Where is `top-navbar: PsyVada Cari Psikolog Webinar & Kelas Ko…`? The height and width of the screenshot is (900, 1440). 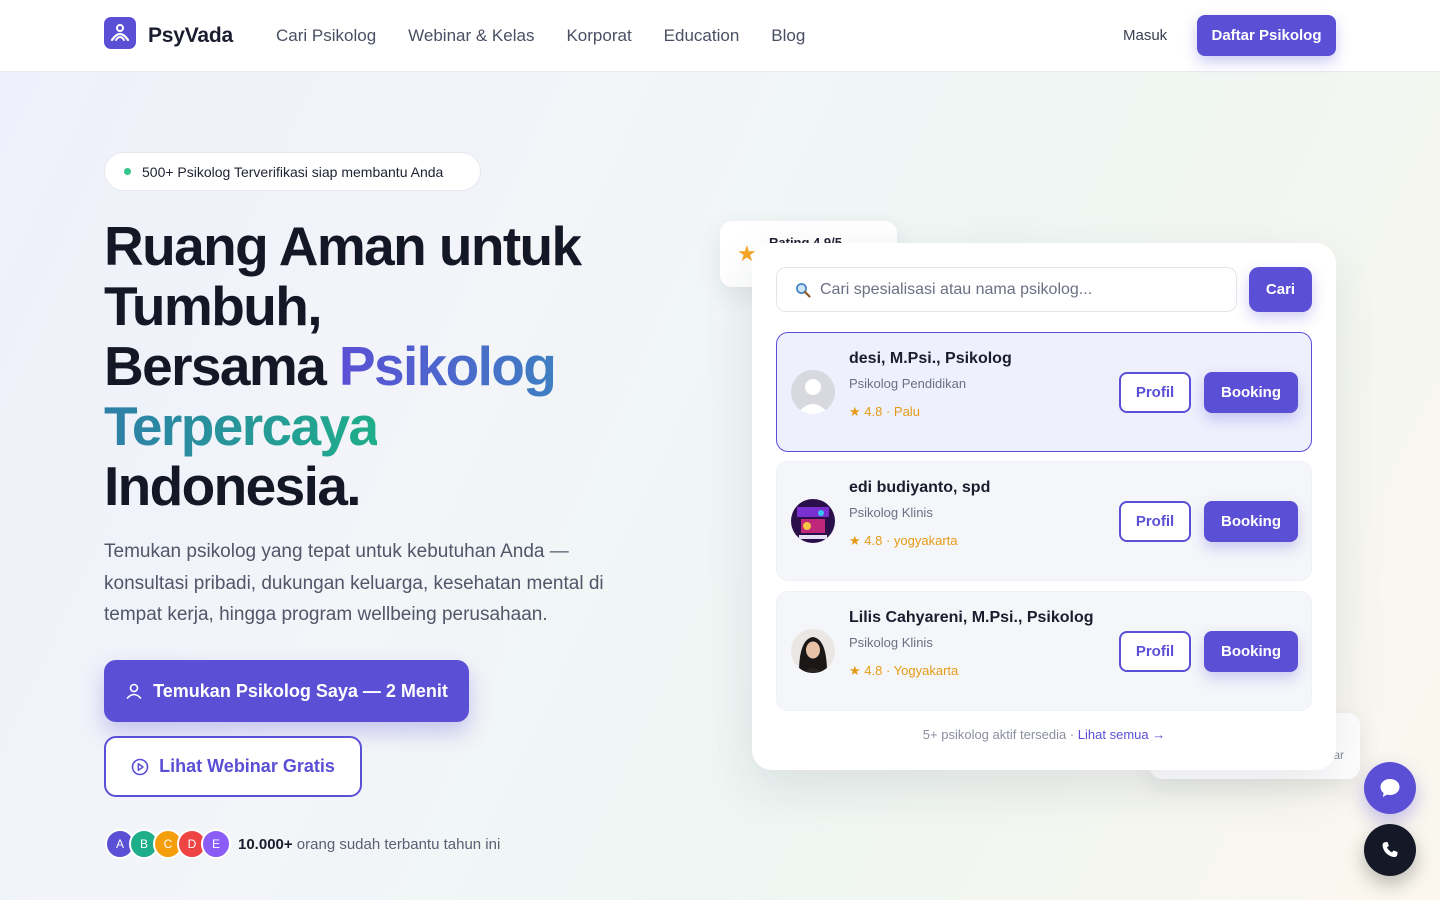 top-navbar: PsyVada Cari Psikolog Webinar & Kelas Ko… is located at coordinates (720, 36).